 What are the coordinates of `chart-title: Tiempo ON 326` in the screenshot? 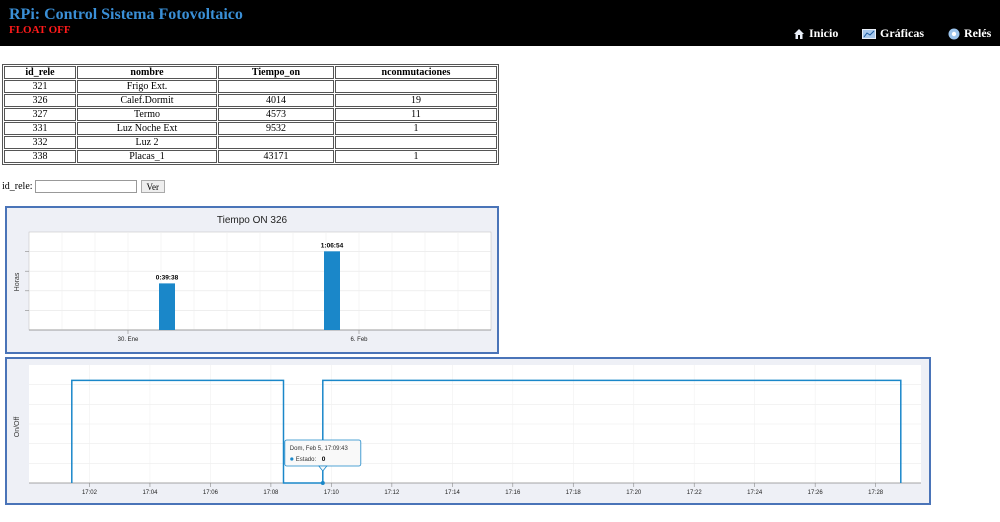 It's located at (252, 220).